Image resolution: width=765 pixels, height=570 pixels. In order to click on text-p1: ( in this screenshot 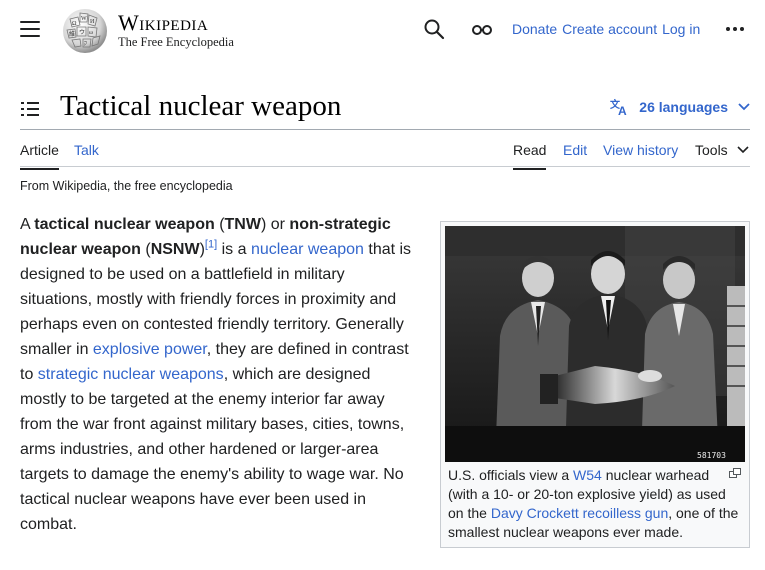, I will do `click(219, 224)`.